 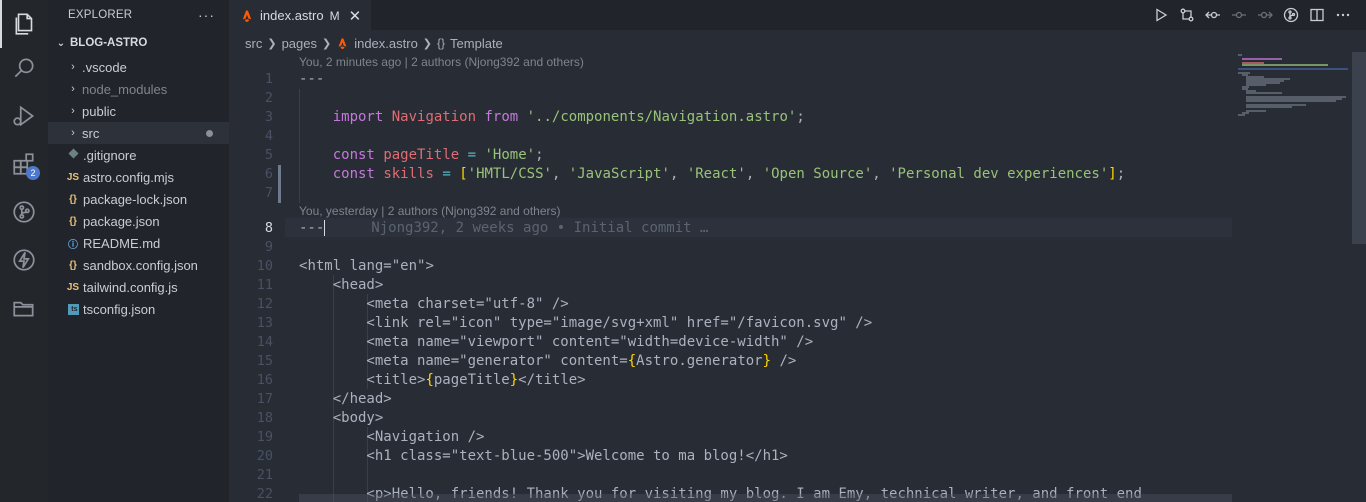 What do you see at coordinates (386, 43) in the screenshot?
I see `breadcrumb-file: index.astro` at bounding box center [386, 43].